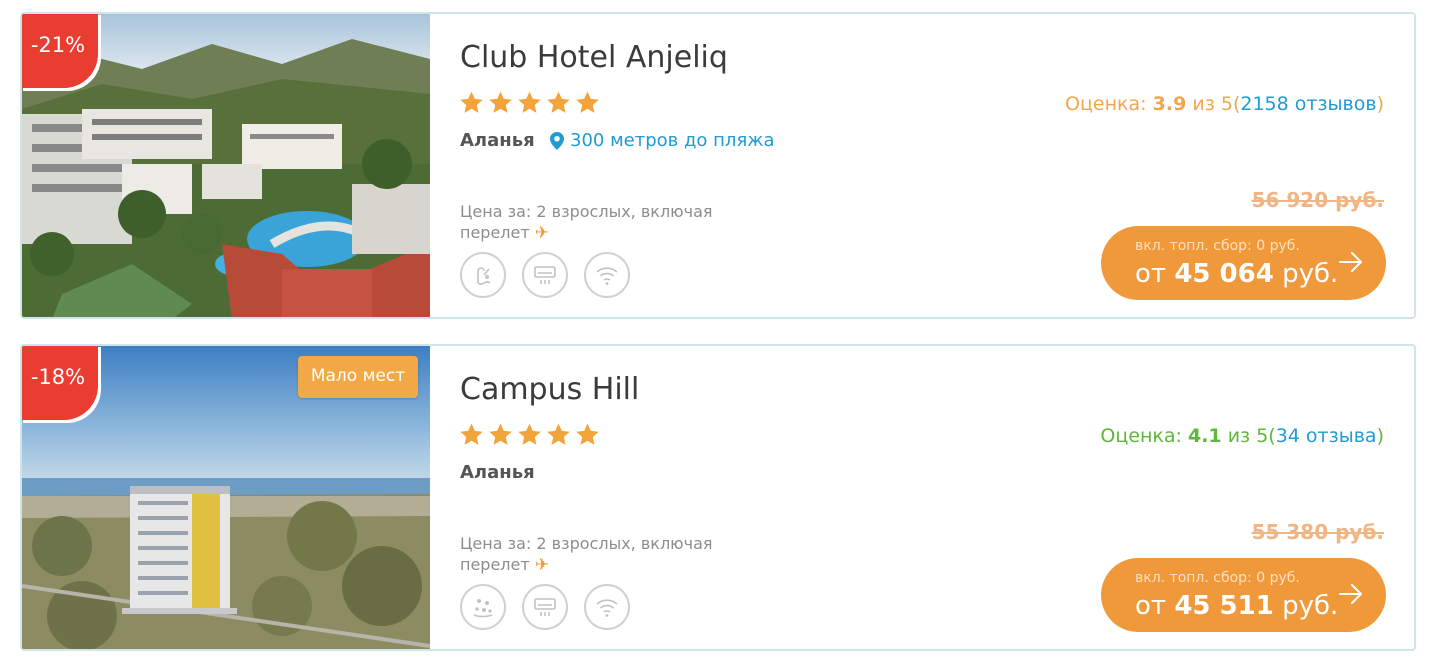 The height and width of the screenshot is (672, 1436). What do you see at coordinates (1272, 436) in the screenshot?
I see `rating-open-paren: (` at bounding box center [1272, 436].